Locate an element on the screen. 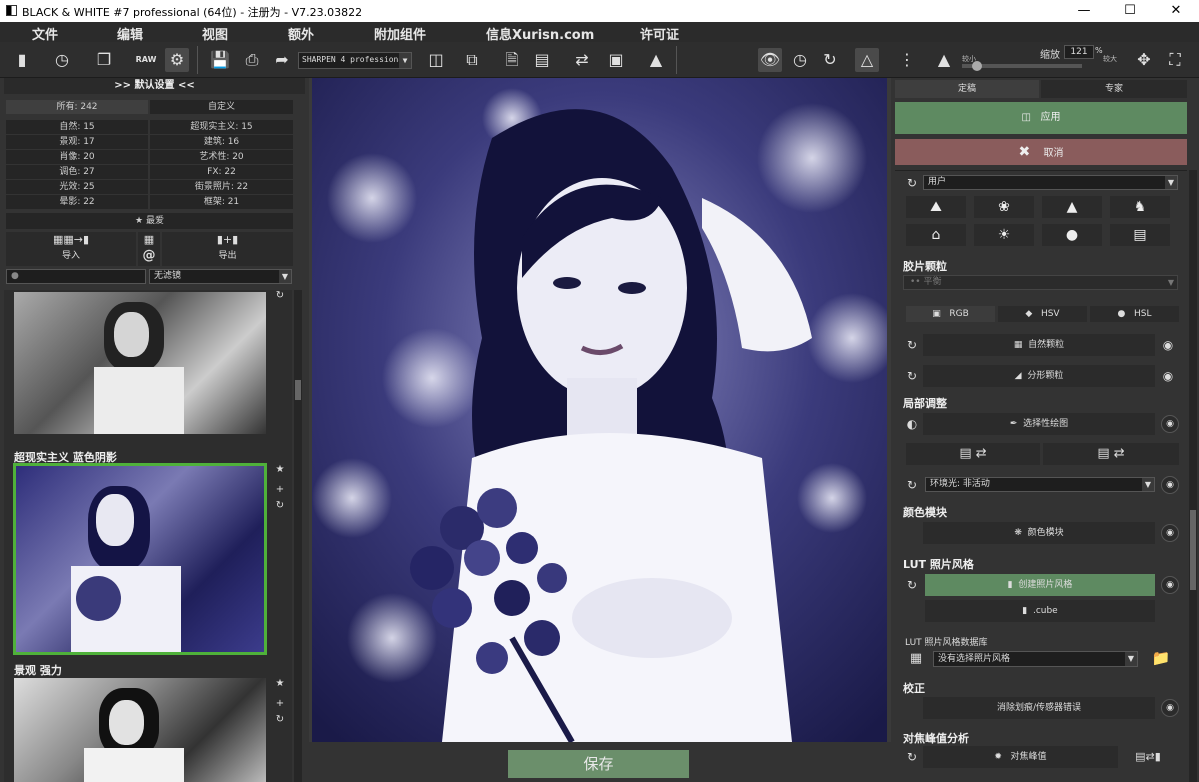 The width and height of the screenshot is (1199, 782). nav-icon: ⋮ is located at coordinates (907, 60).